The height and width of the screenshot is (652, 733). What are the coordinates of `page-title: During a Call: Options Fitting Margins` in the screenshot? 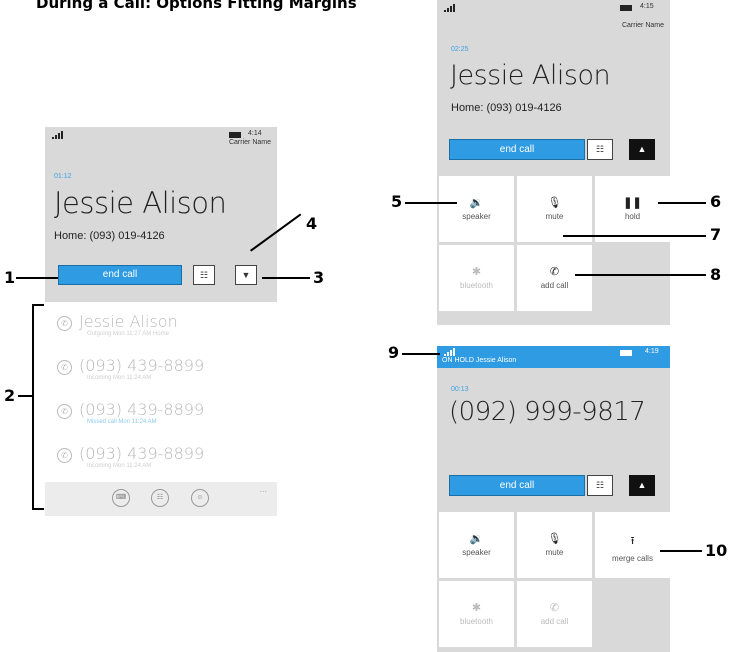 It's located at (196, 6).